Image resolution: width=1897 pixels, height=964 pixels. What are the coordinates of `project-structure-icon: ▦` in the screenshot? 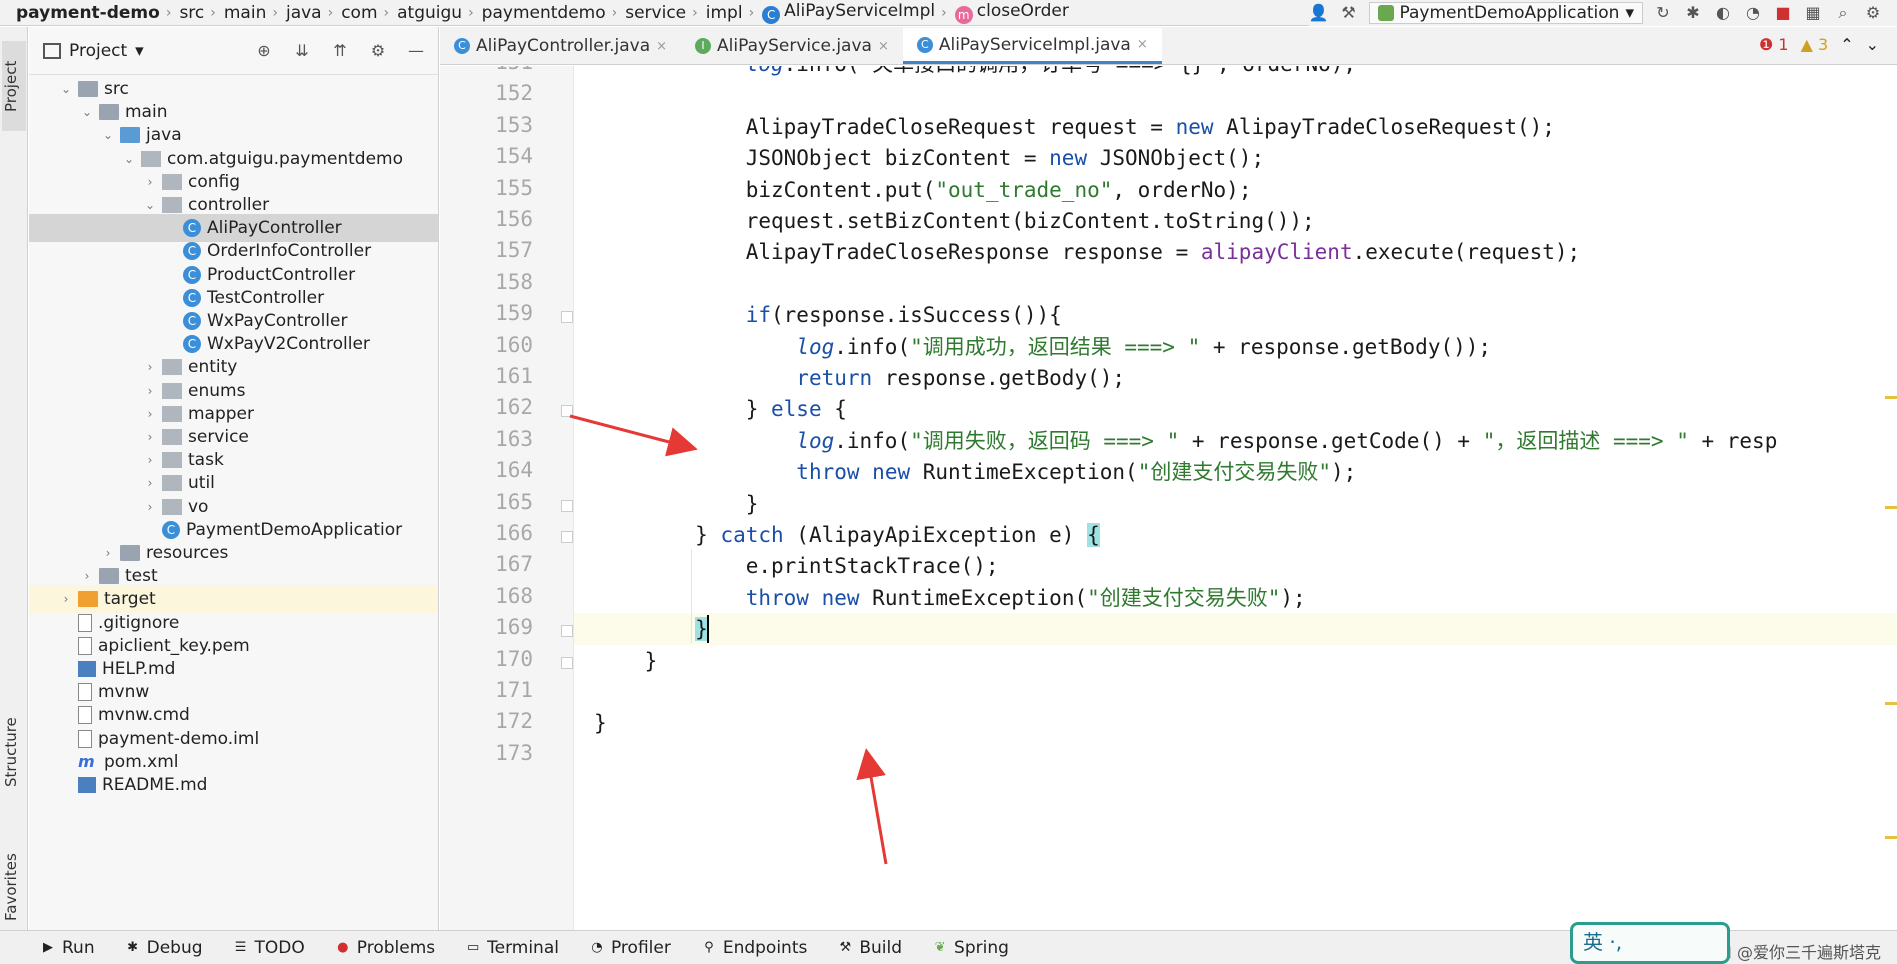 It's located at (1813, 13).